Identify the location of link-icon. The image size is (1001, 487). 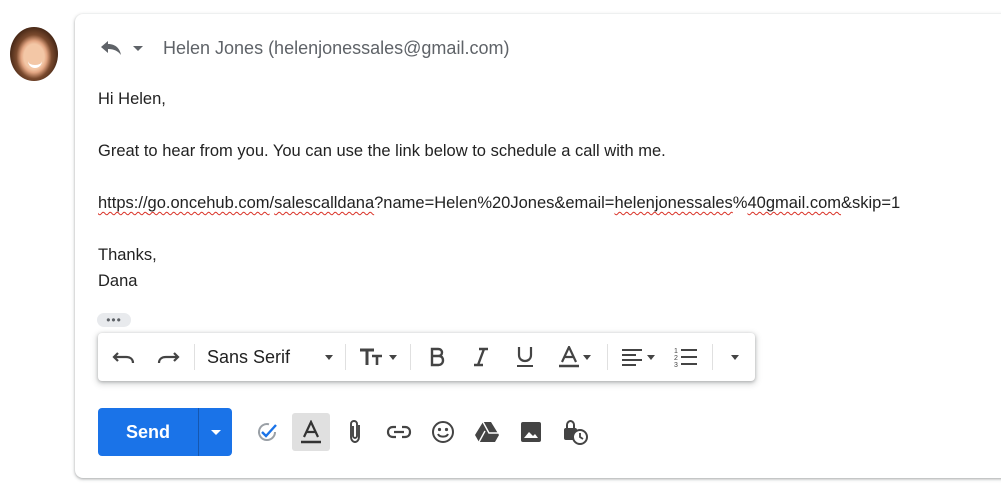
(399, 432).